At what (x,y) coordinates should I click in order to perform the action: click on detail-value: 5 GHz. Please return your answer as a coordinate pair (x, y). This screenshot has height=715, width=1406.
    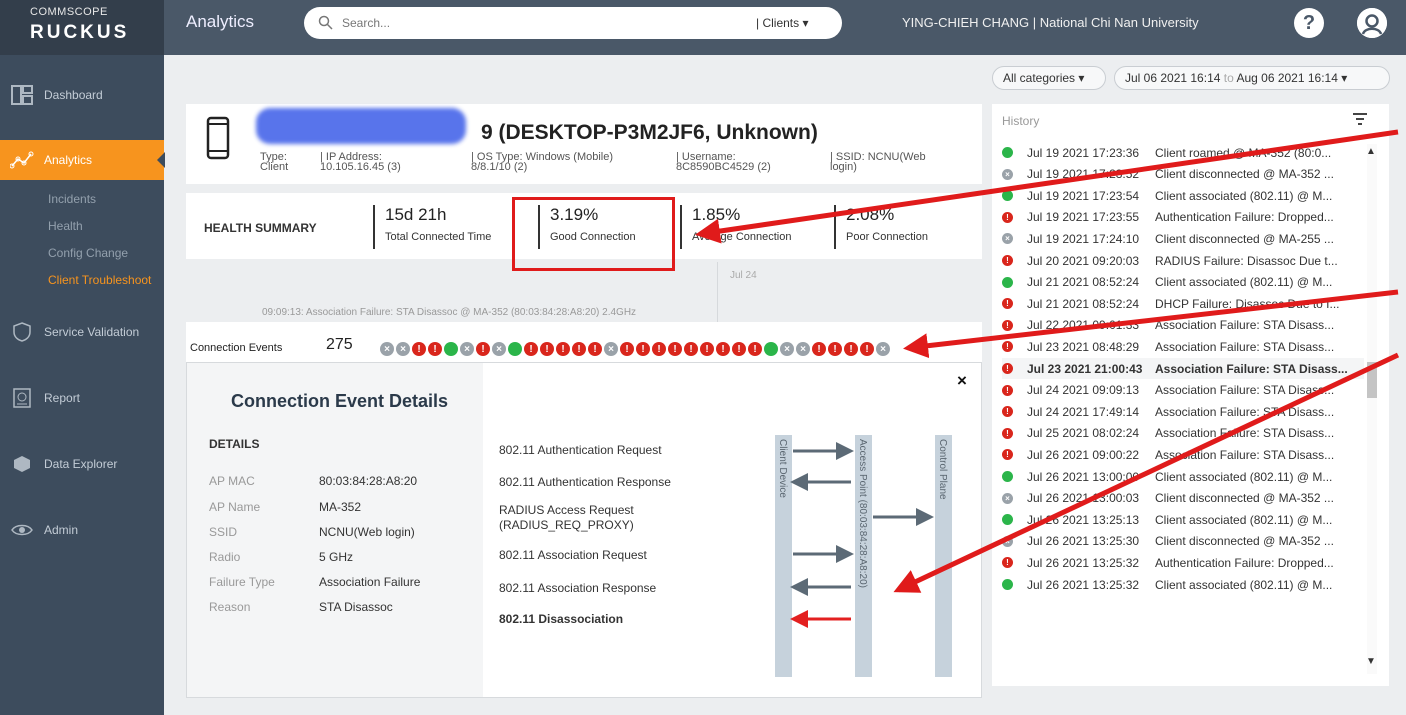
    Looking at the image, I should click on (336, 557).